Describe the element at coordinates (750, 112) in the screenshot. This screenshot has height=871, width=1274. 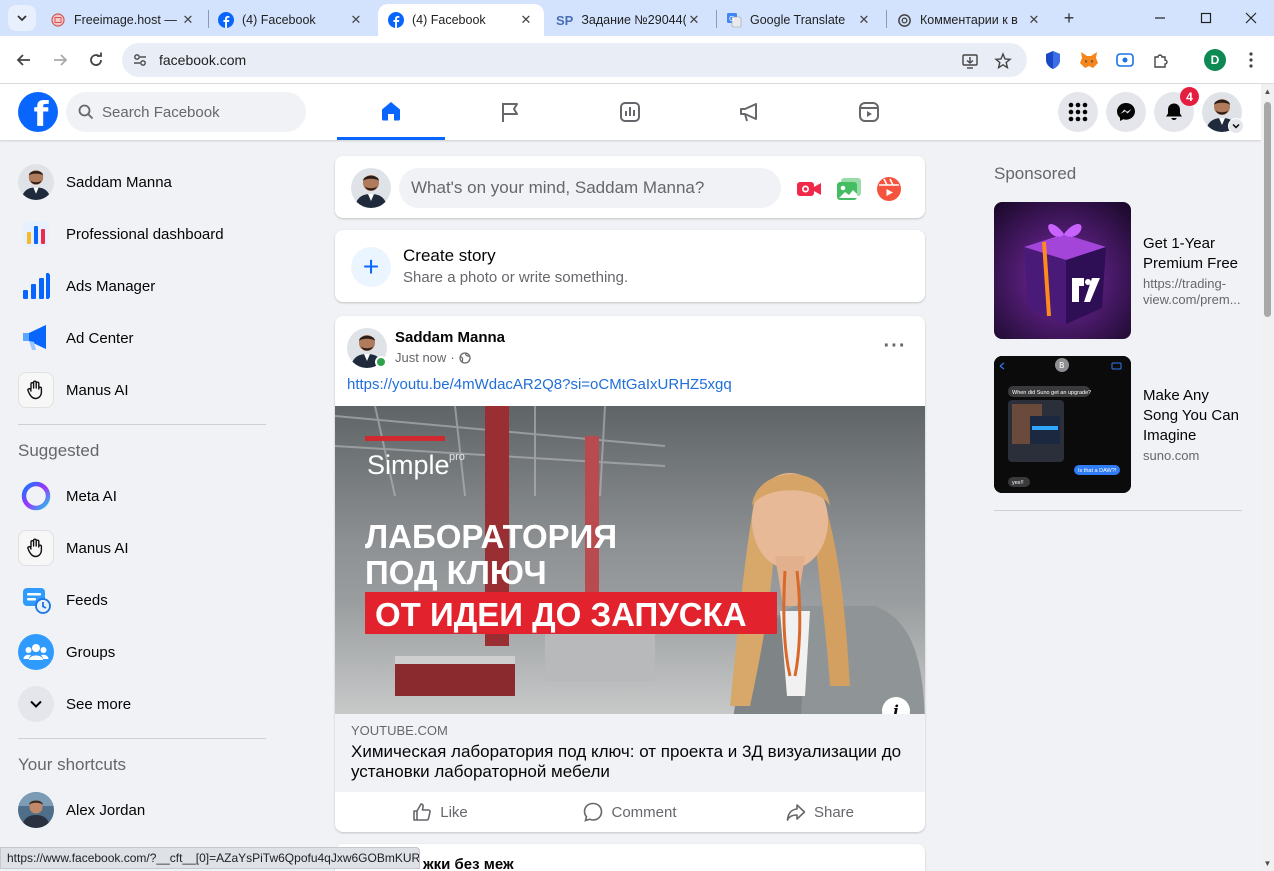
I see `nav-ads` at that location.